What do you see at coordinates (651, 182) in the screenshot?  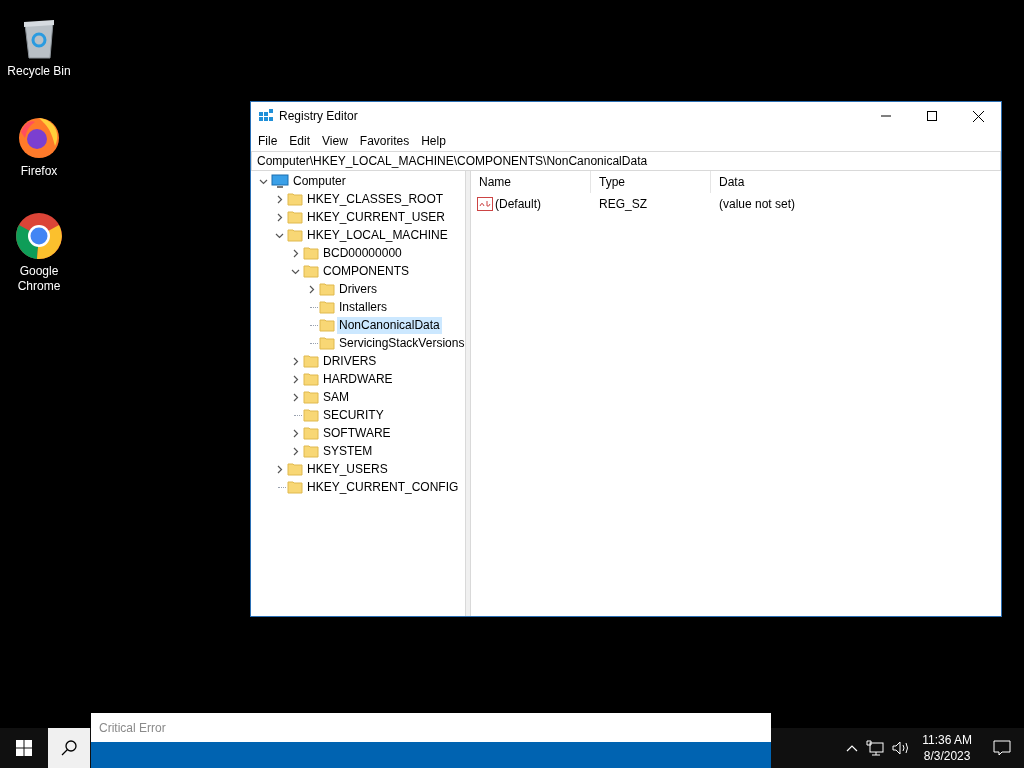 I see `column-header: Type` at bounding box center [651, 182].